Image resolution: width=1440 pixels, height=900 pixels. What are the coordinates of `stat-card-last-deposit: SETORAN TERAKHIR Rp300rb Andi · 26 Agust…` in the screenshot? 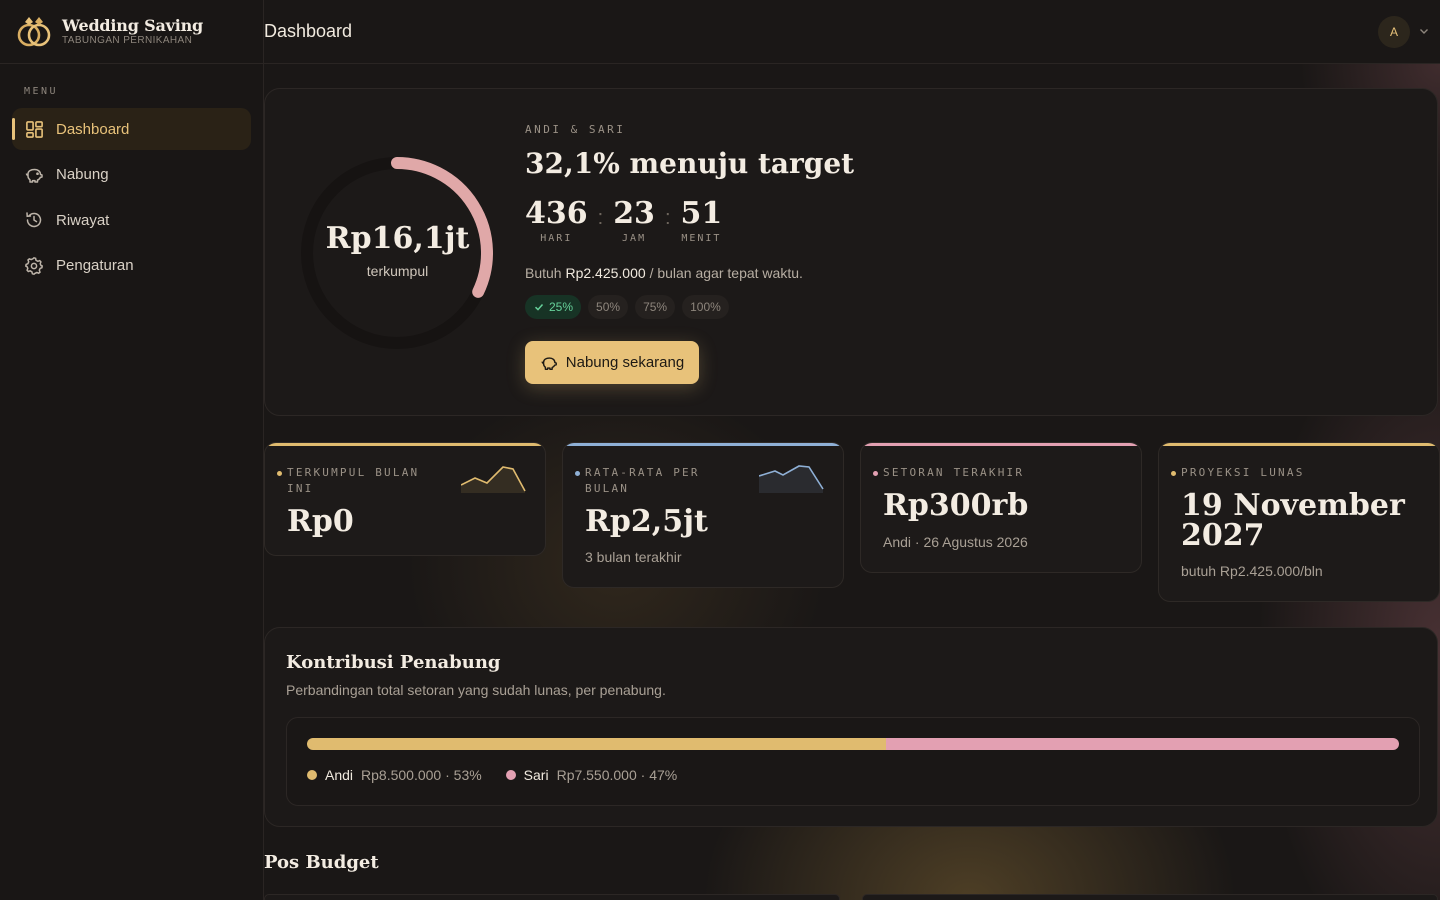 It's located at (1001, 507).